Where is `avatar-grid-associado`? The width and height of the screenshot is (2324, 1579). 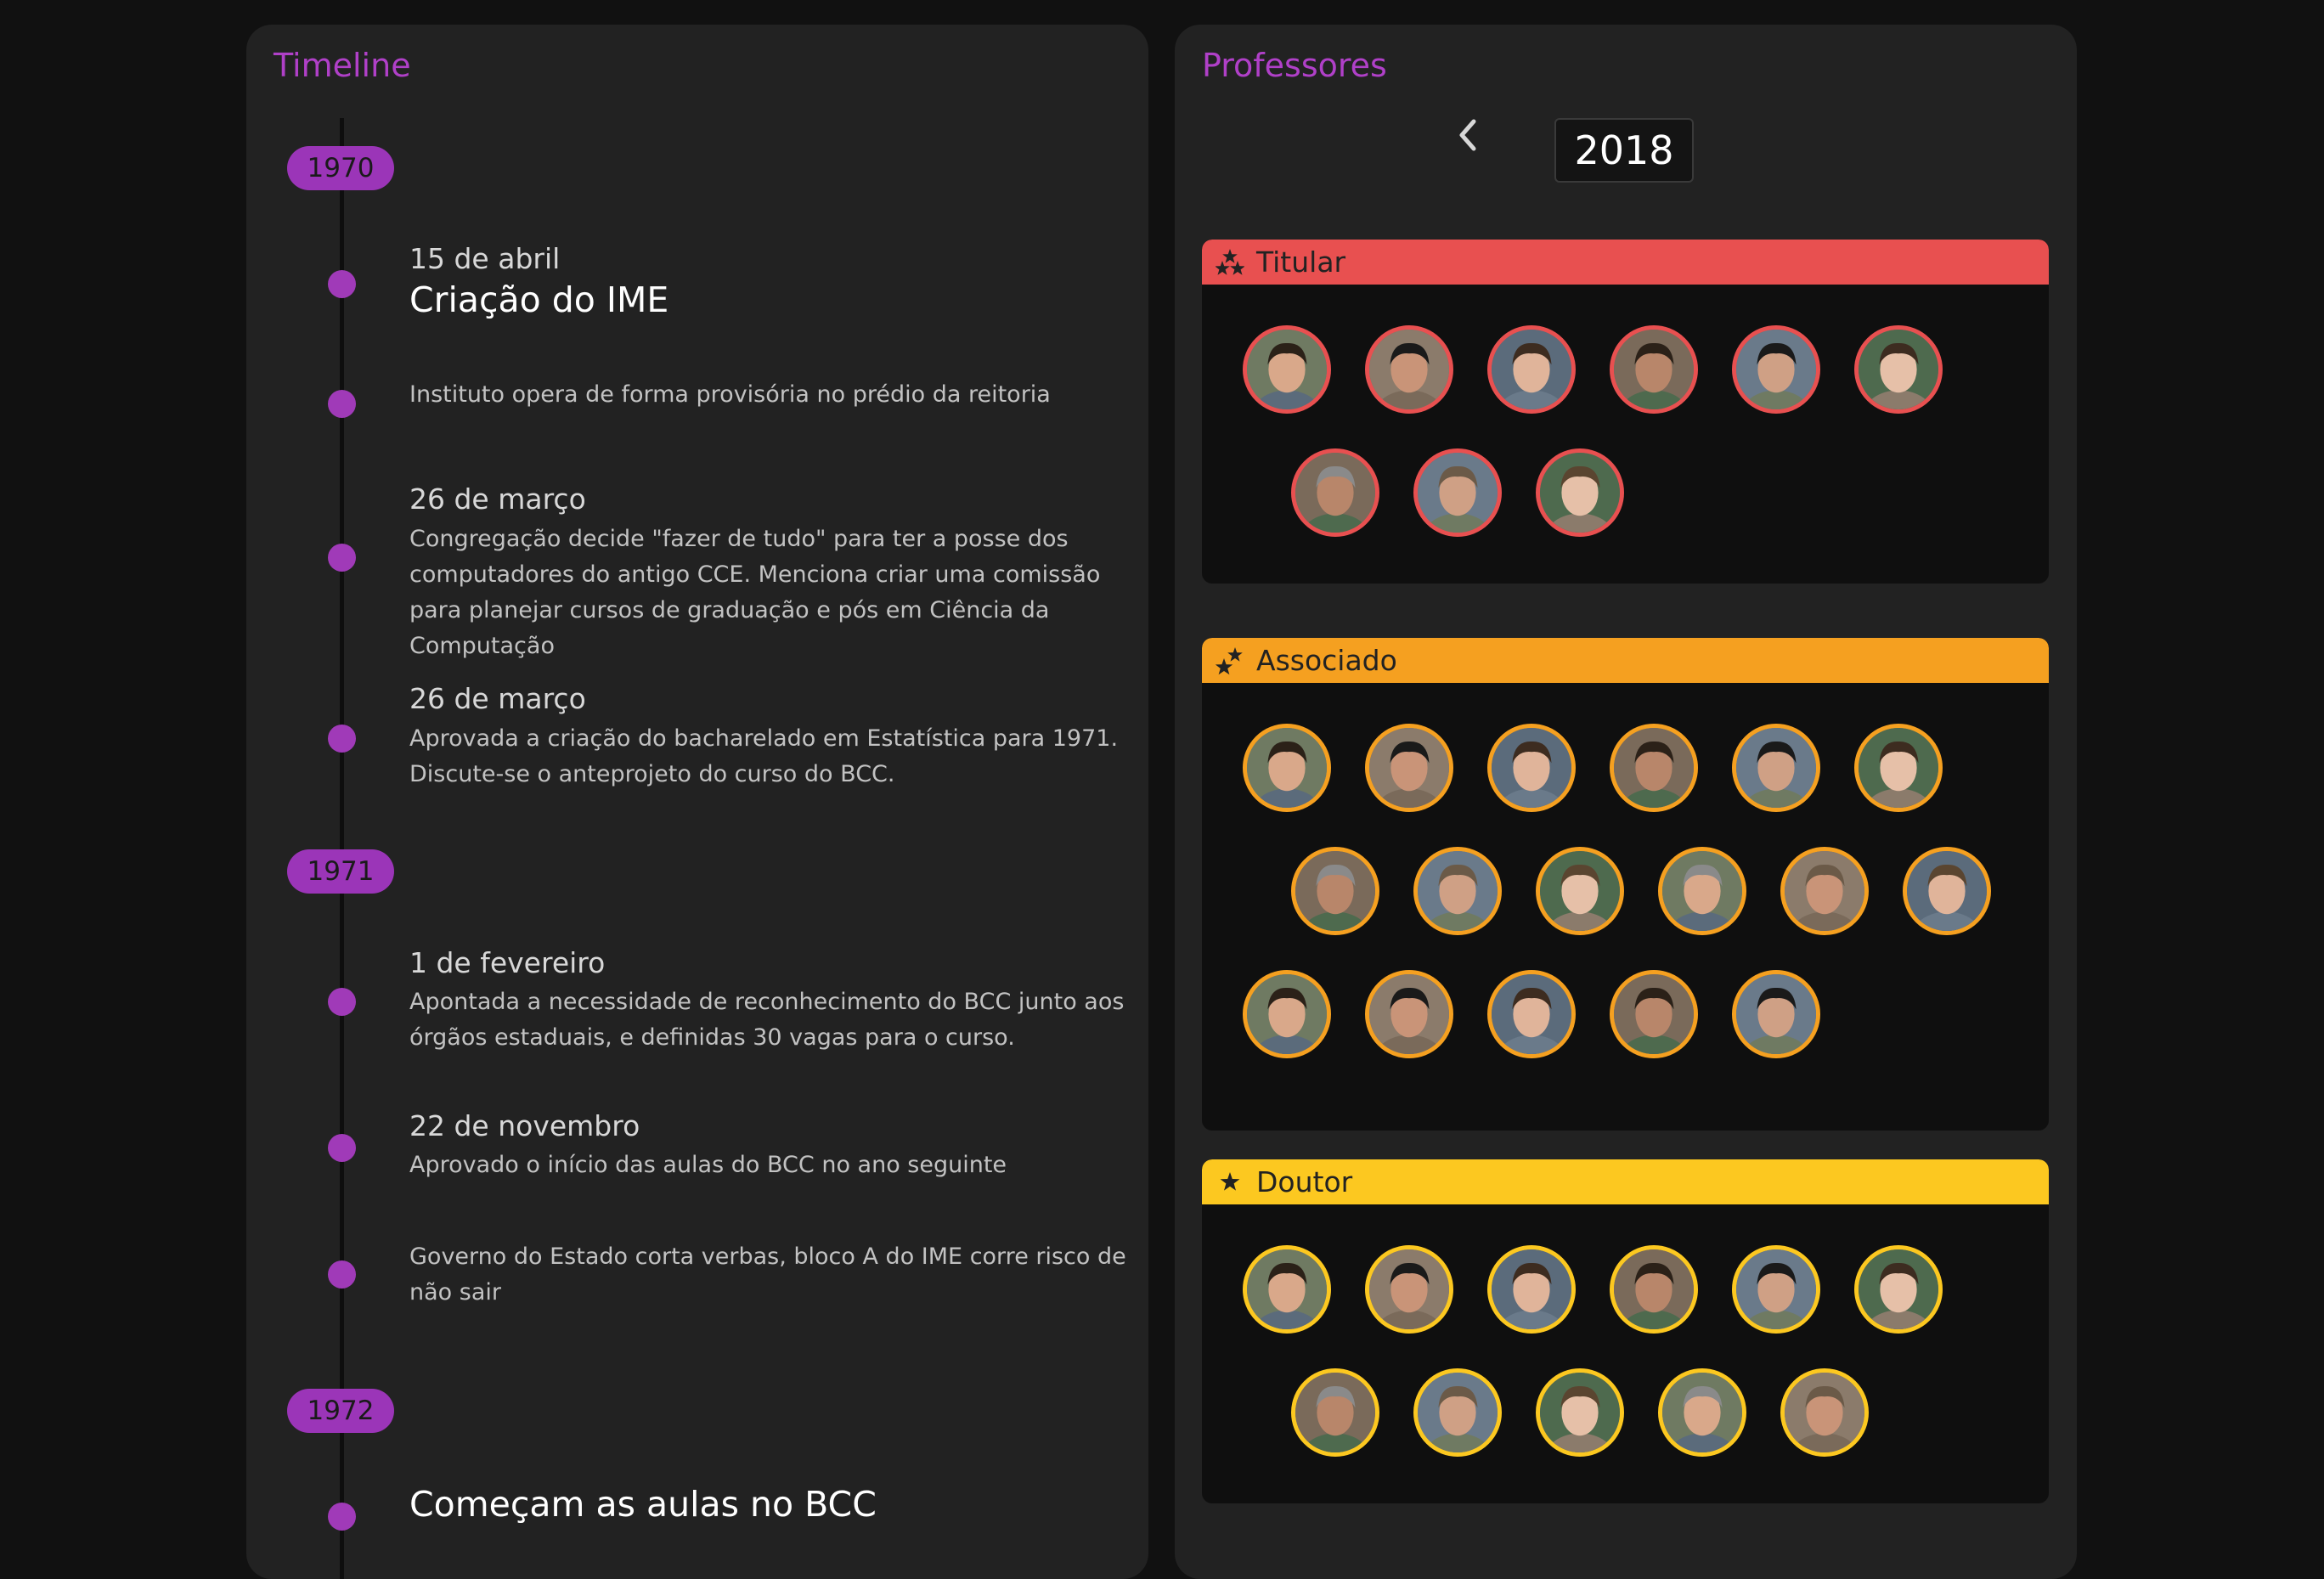 avatar-grid-associado is located at coordinates (1626, 893).